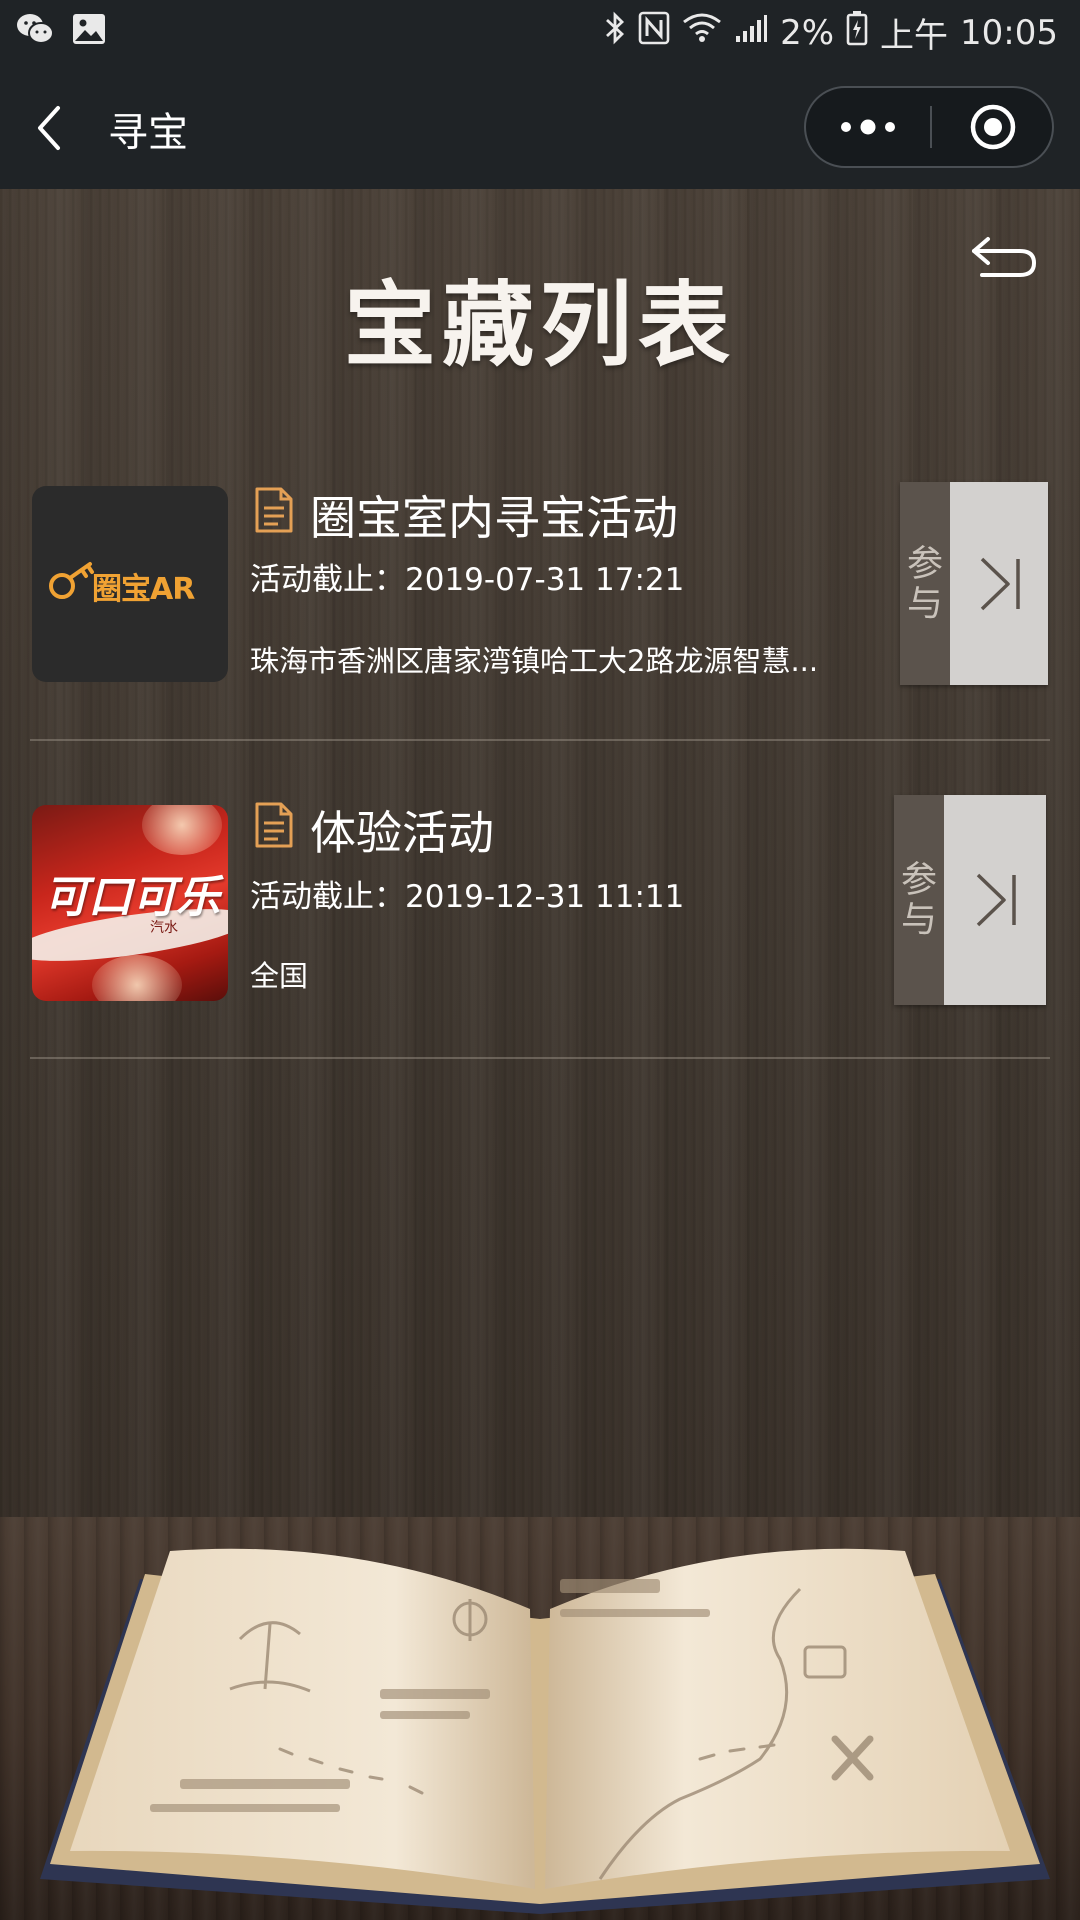 This screenshot has height=1920, width=1080. I want to click on more-dots-icon, so click(868, 127).